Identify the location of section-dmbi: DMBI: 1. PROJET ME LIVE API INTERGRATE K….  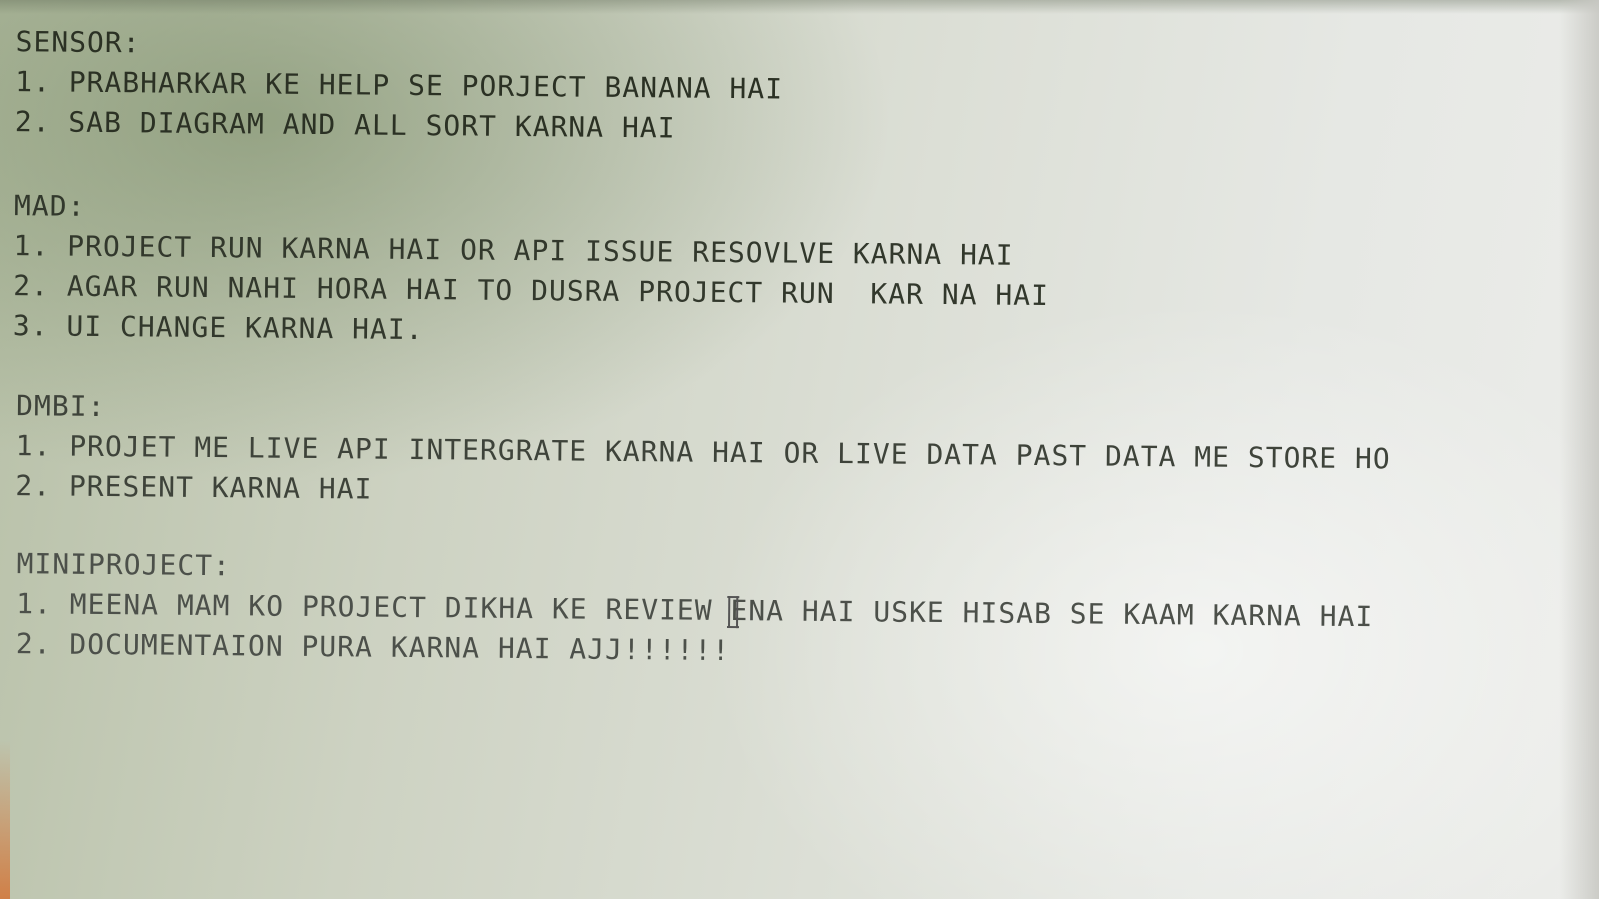
(703, 452).